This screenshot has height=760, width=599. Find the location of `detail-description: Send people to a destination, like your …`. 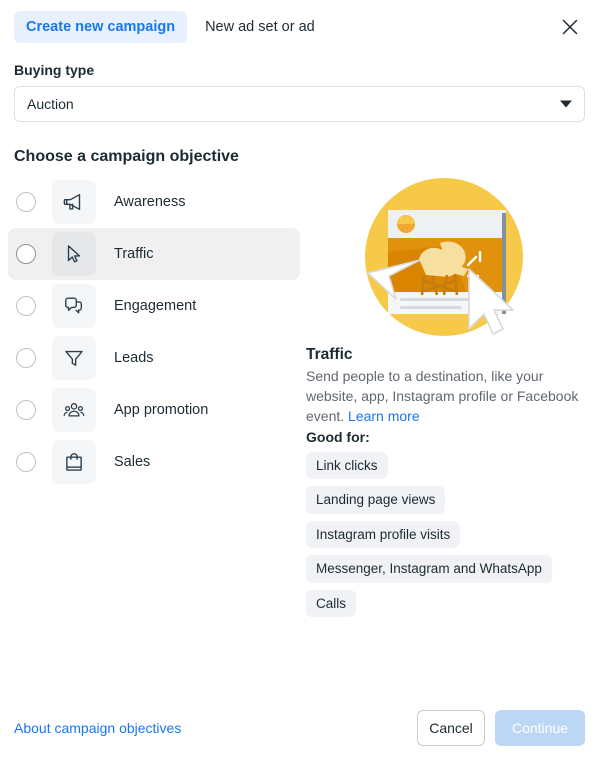

detail-description: Send people to a destination, like your … is located at coordinates (445, 397).